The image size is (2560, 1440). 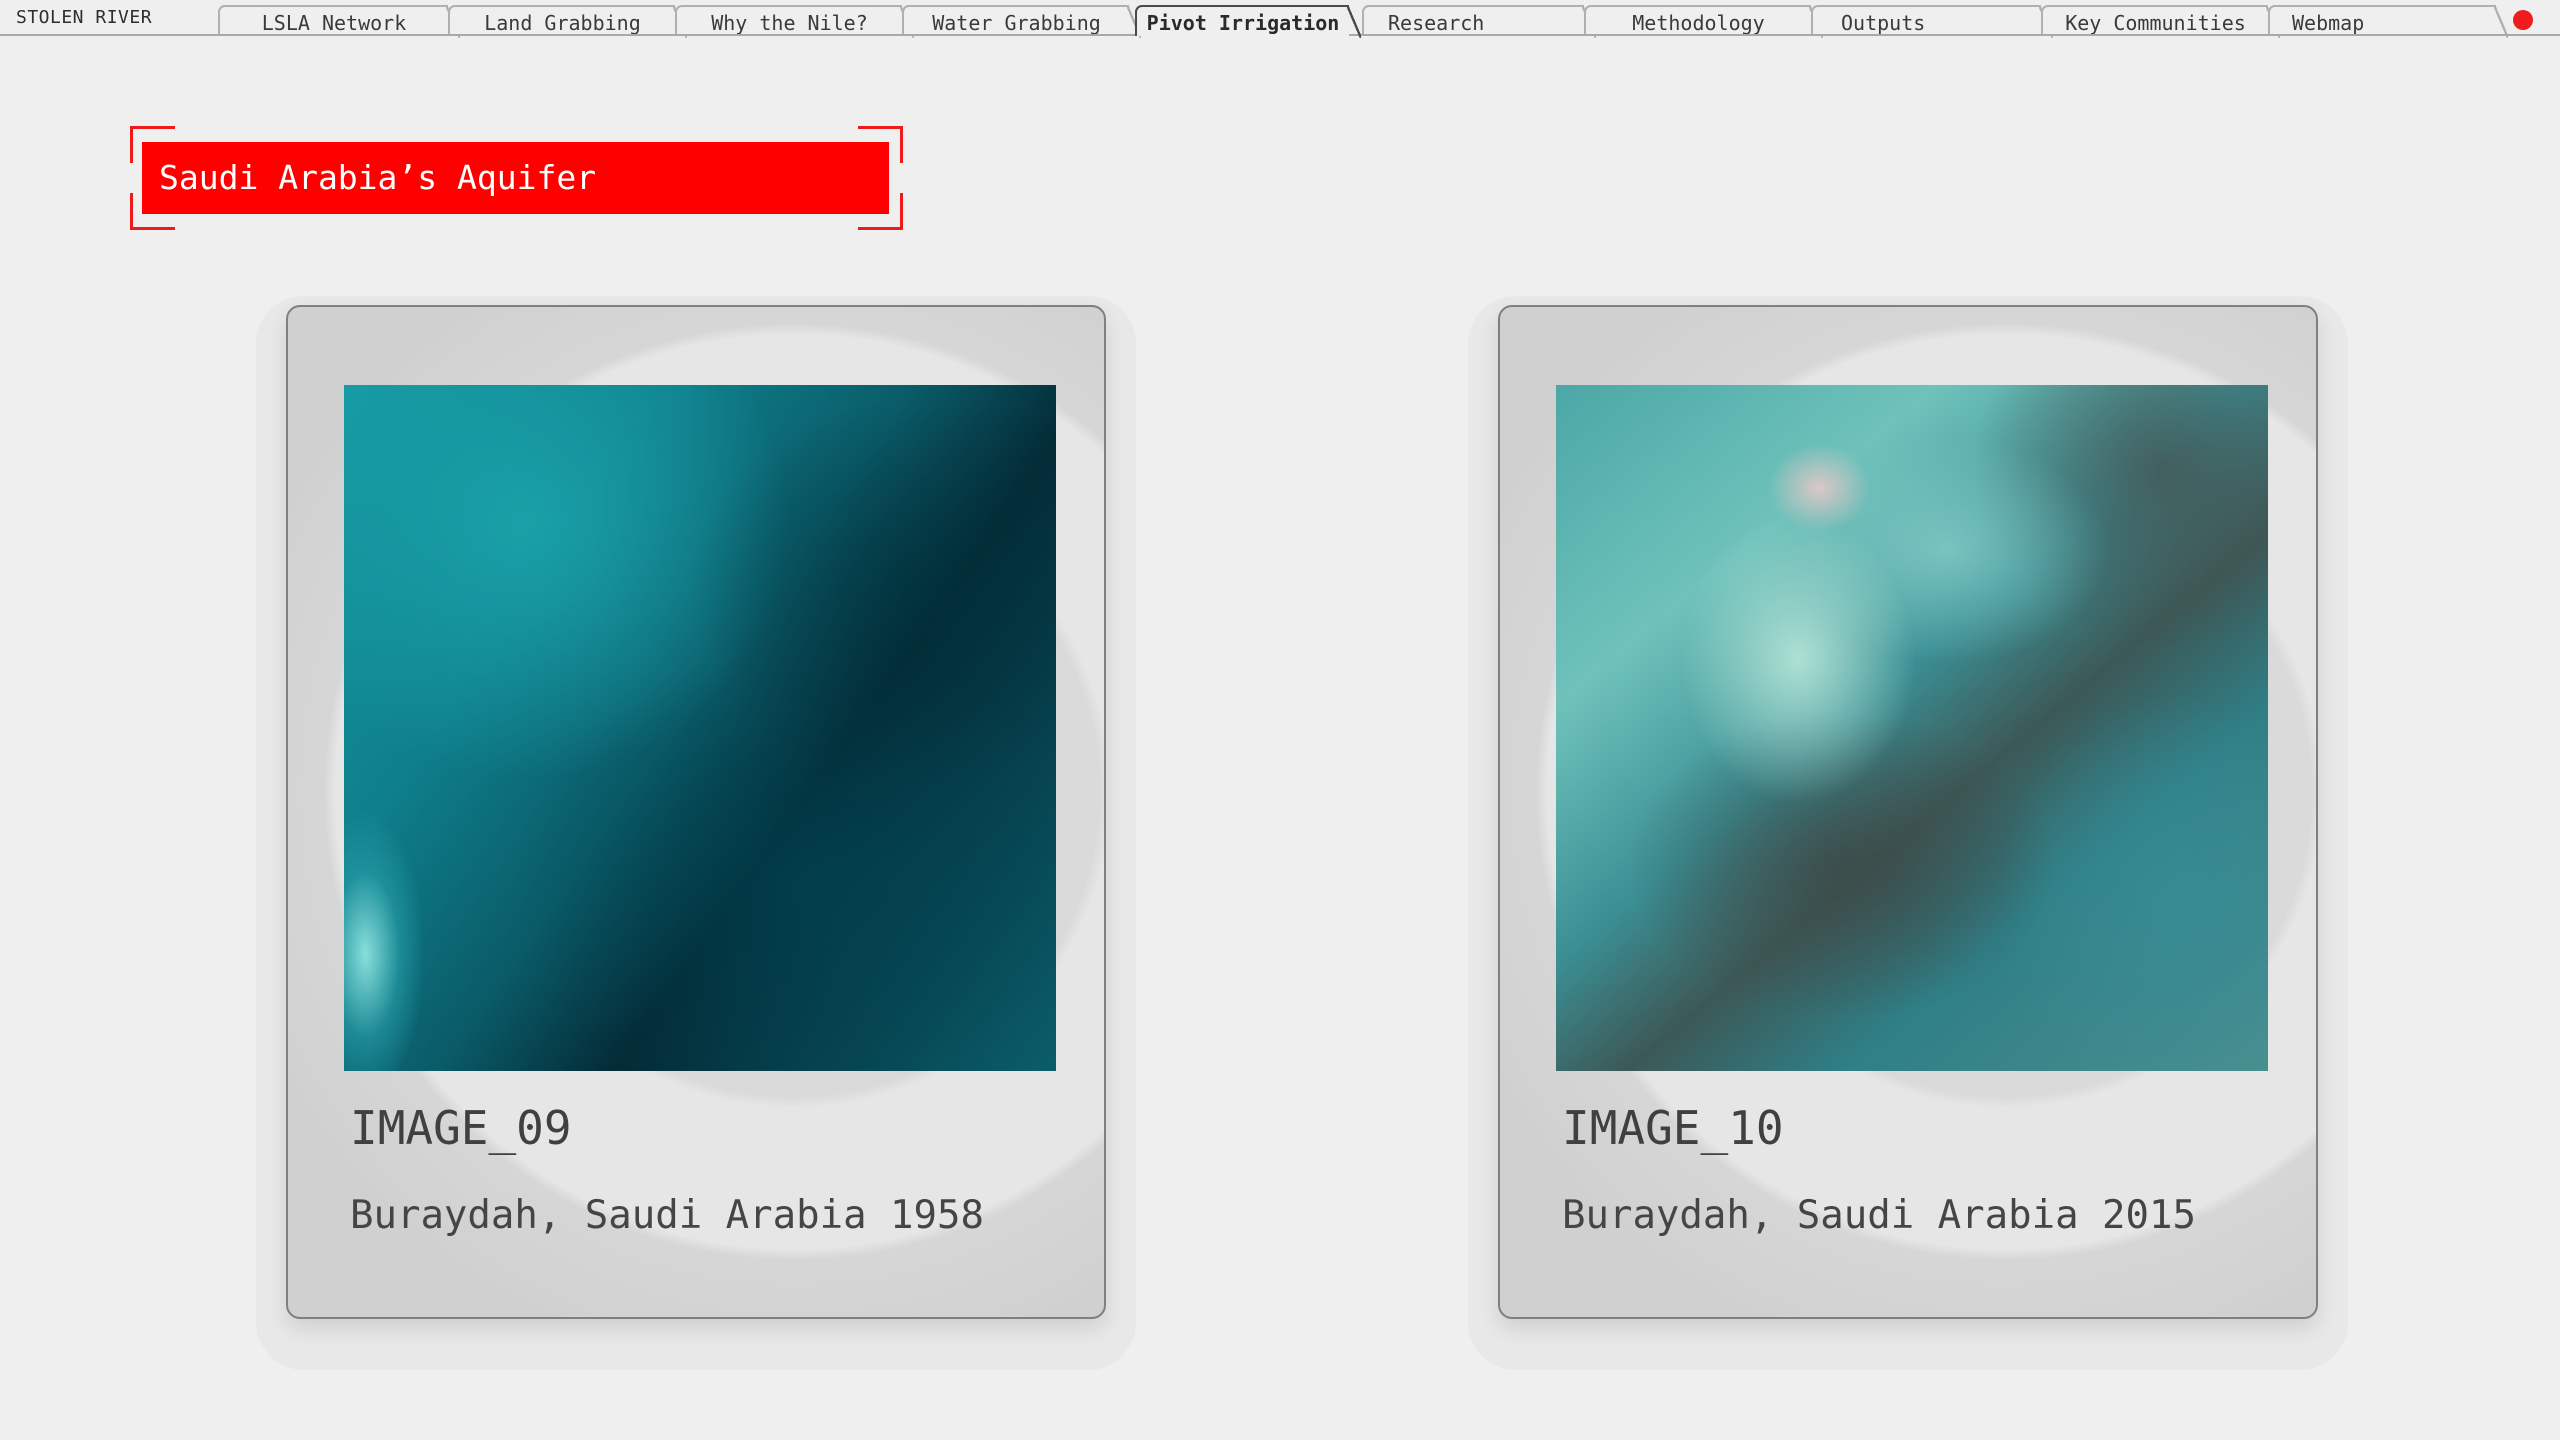 What do you see at coordinates (2155, 23) in the screenshot?
I see `tab-label: Key Communities` at bounding box center [2155, 23].